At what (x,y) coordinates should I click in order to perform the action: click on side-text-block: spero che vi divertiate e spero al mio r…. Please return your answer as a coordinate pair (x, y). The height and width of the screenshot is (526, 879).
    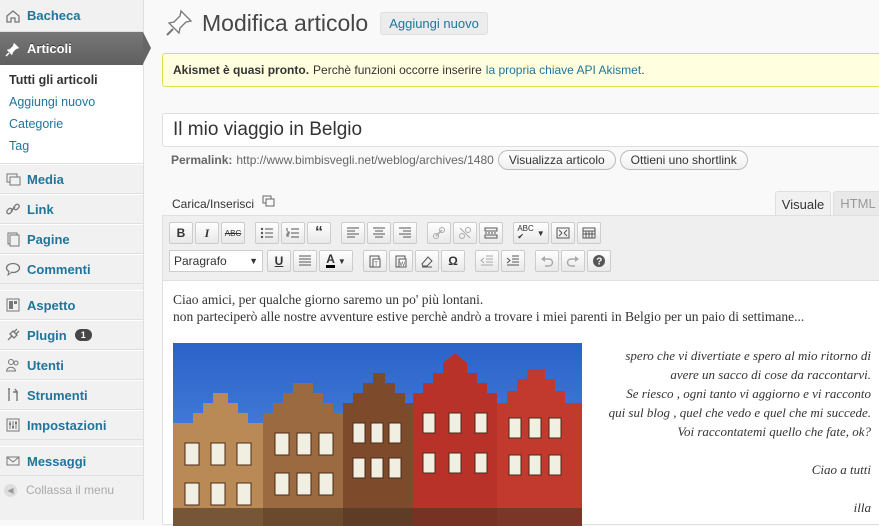
    Looking at the image, I should click on (727, 431).